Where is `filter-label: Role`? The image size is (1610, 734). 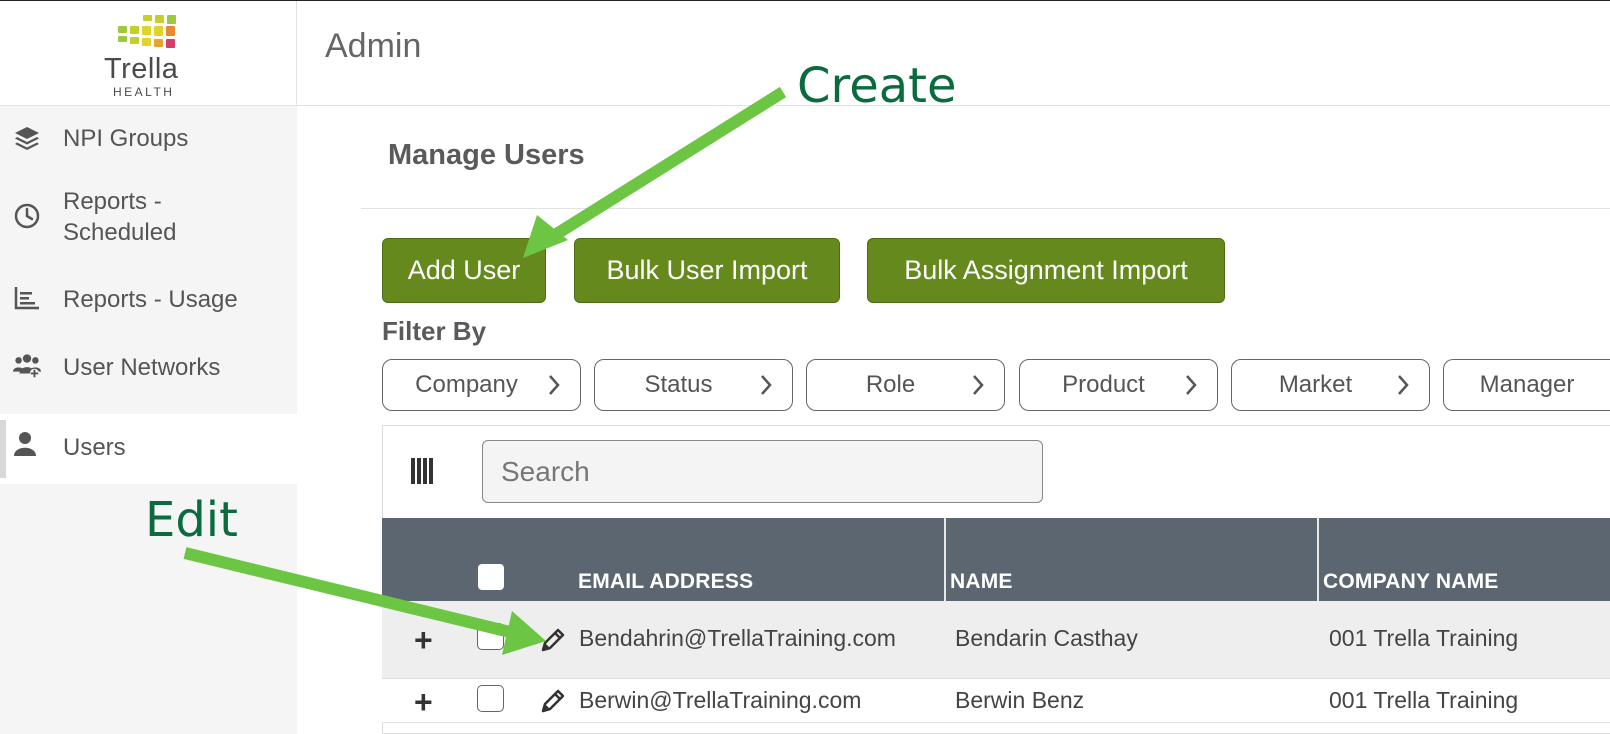
filter-label: Role is located at coordinates (890, 384).